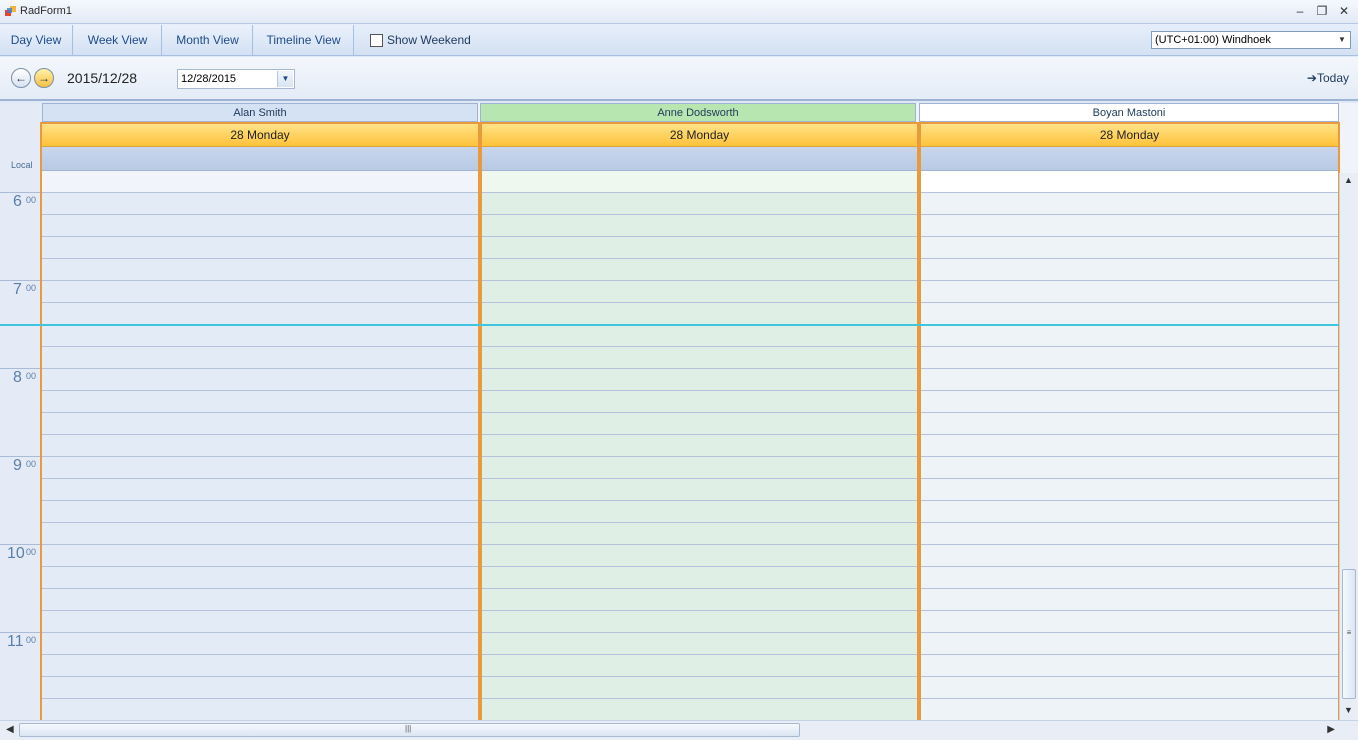 The height and width of the screenshot is (740, 1358). I want to click on grip-icon: |||, so click(408, 728).